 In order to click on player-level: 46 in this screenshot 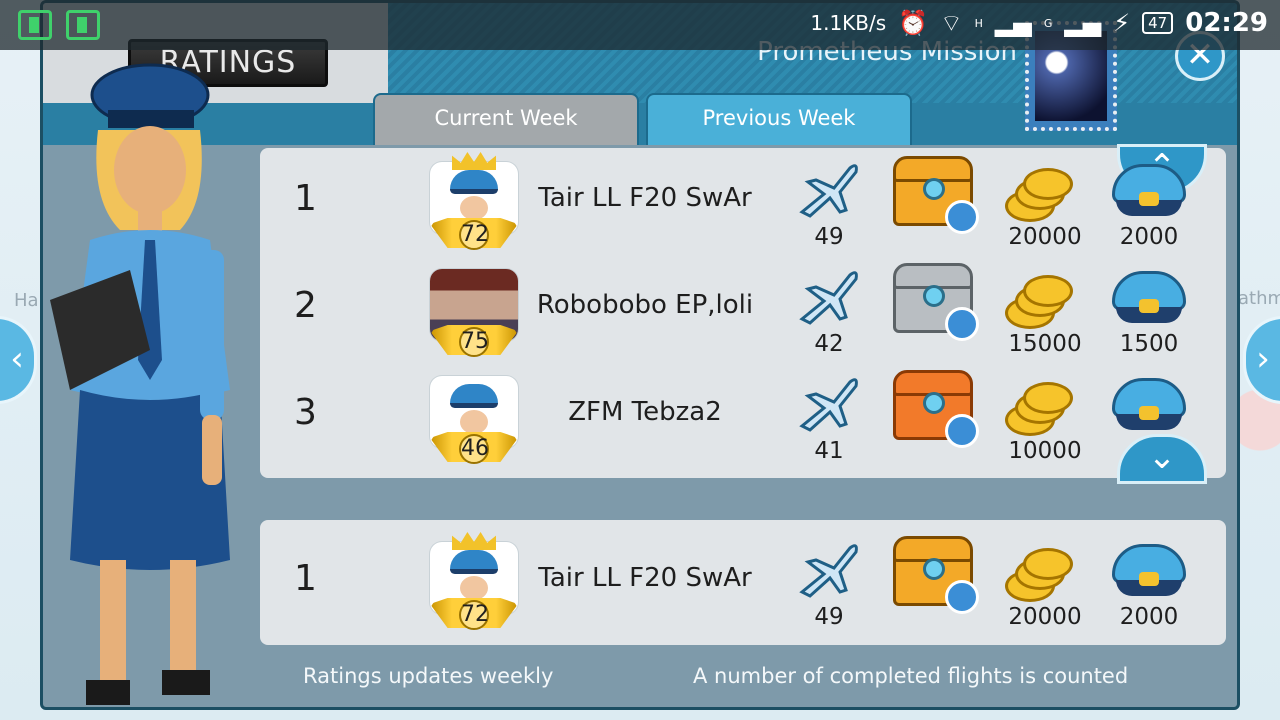, I will do `click(474, 449)`.